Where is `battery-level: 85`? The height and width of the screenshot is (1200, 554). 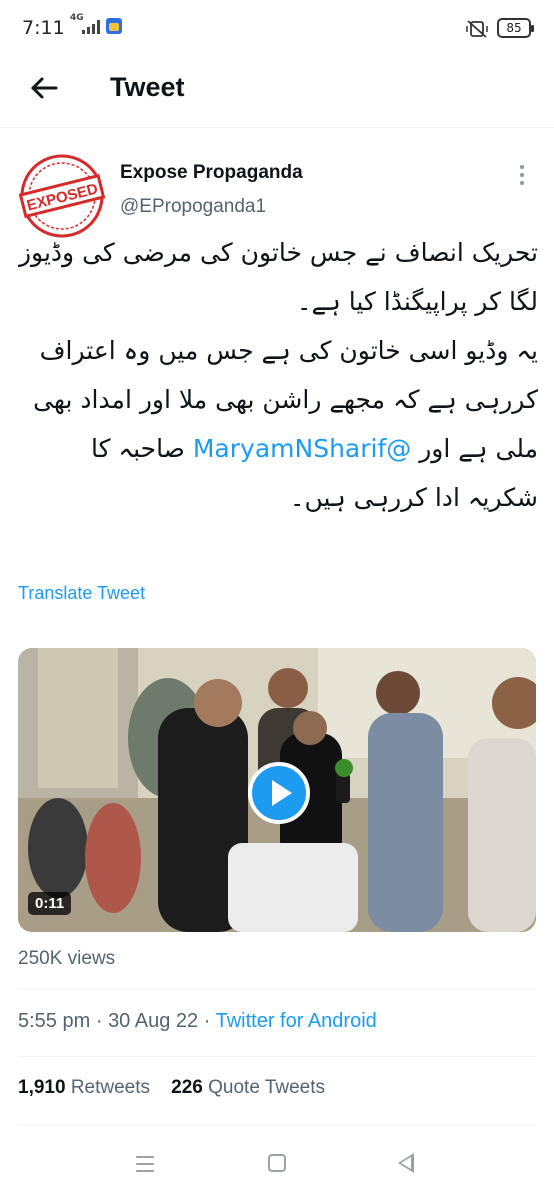 battery-level: 85 is located at coordinates (514, 28).